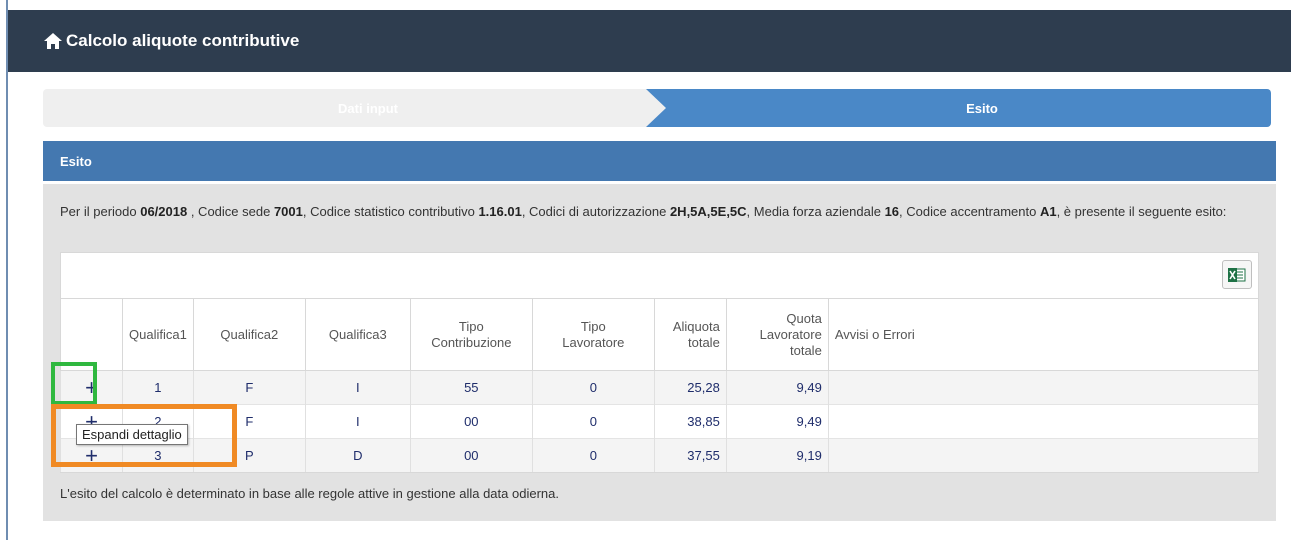 The height and width of the screenshot is (540, 1291). What do you see at coordinates (649, 41) in the screenshot?
I see `title-bar: Calcolo aliquote contributive` at bounding box center [649, 41].